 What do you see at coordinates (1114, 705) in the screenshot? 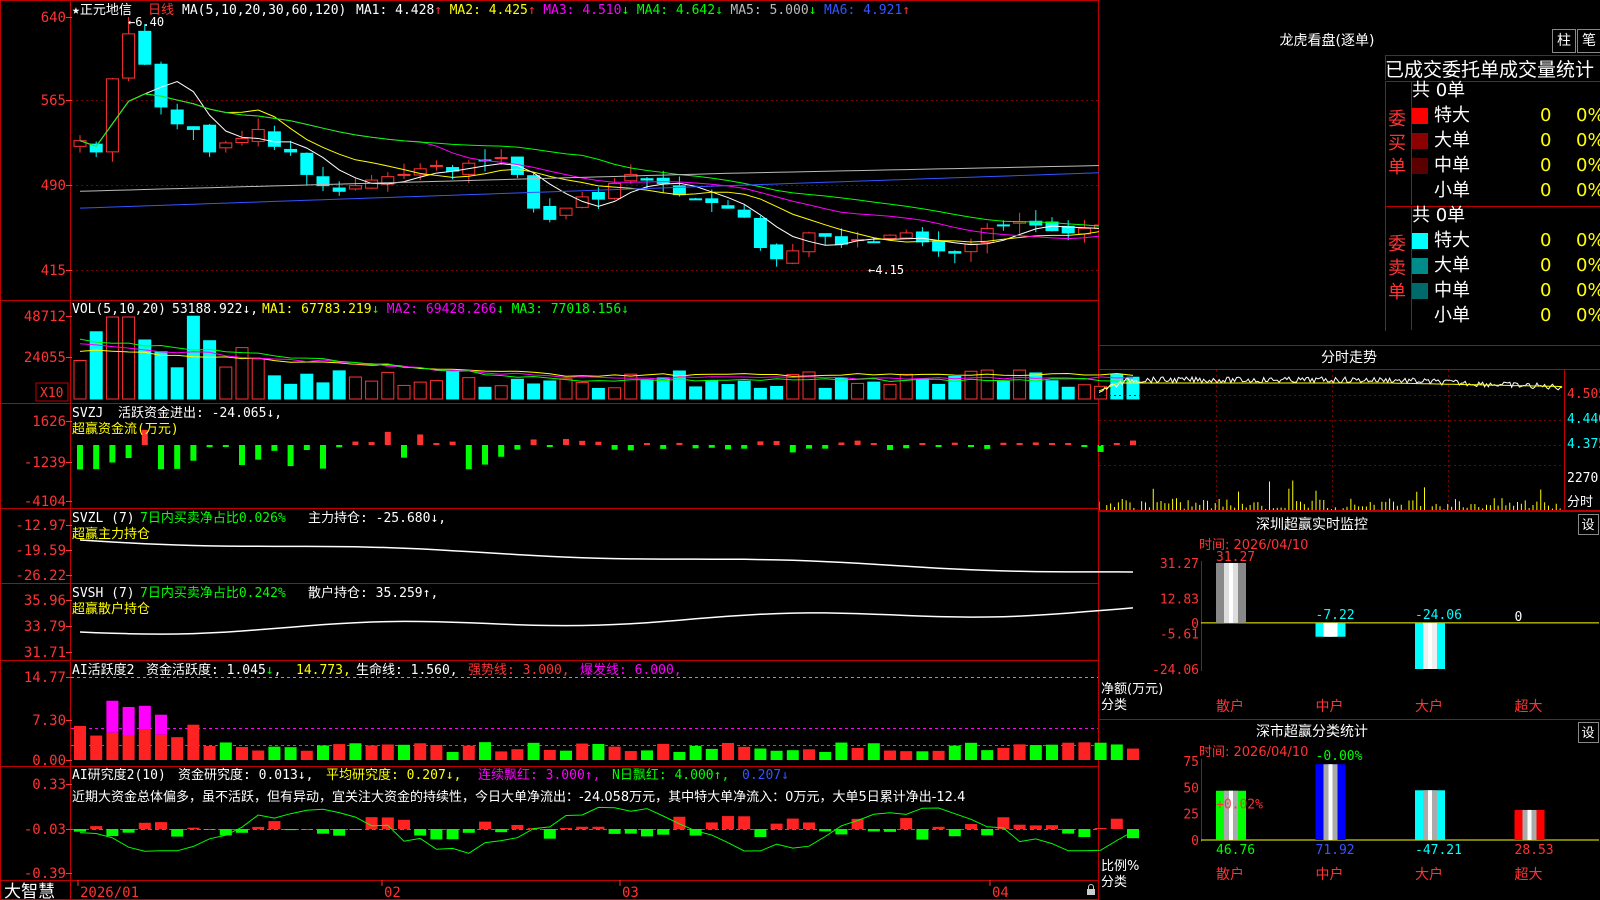
I see `realtime-xlabel: 分类` at bounding box center [1114, 705].